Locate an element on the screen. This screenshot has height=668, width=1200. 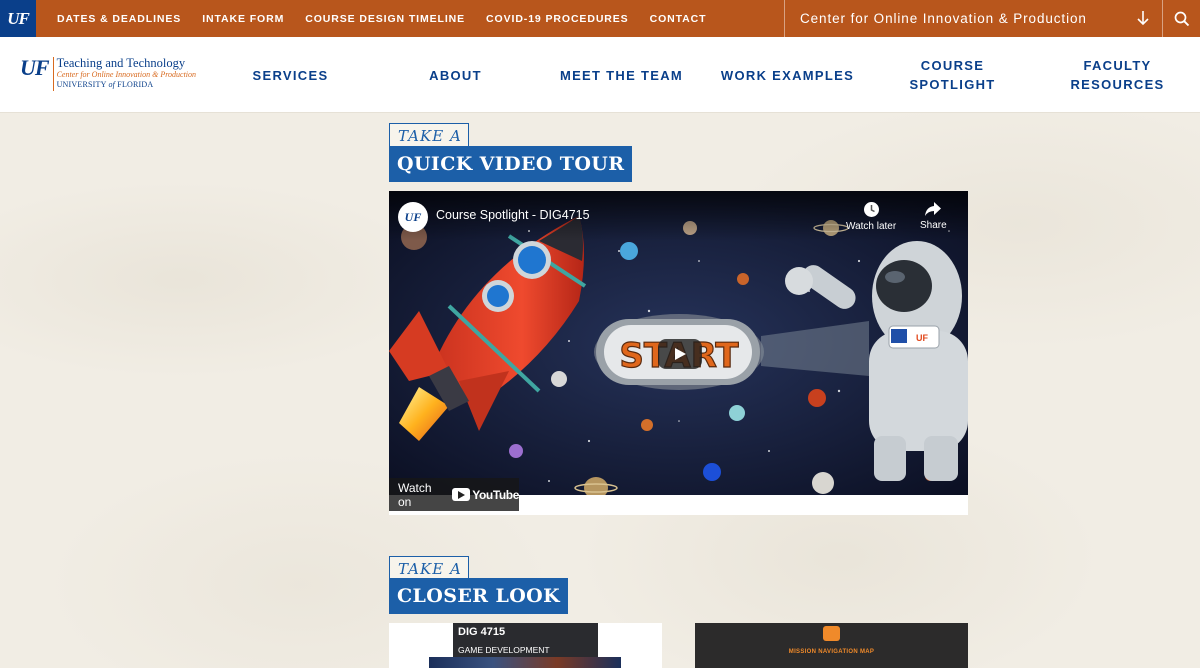
arrow-down-icon is located at coordinates (1143, 18).